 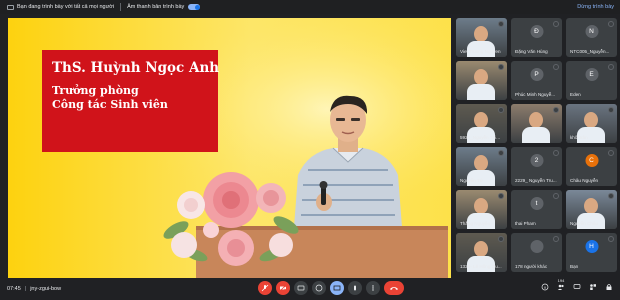 I want to click on chat-icon, so click(x=577, y=286).